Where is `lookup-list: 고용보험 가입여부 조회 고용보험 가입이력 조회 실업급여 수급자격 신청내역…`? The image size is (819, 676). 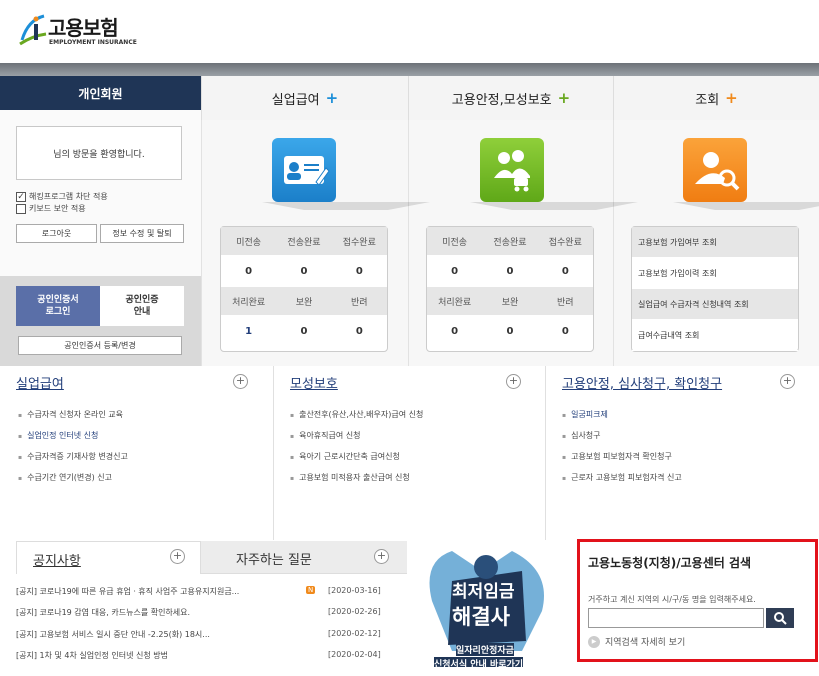
lookup-list: 고용보험 가입여부 조회 고용보험 가입이력 조회 실업급여 수급자격 신청내역… is located at coordinates (715, 289).